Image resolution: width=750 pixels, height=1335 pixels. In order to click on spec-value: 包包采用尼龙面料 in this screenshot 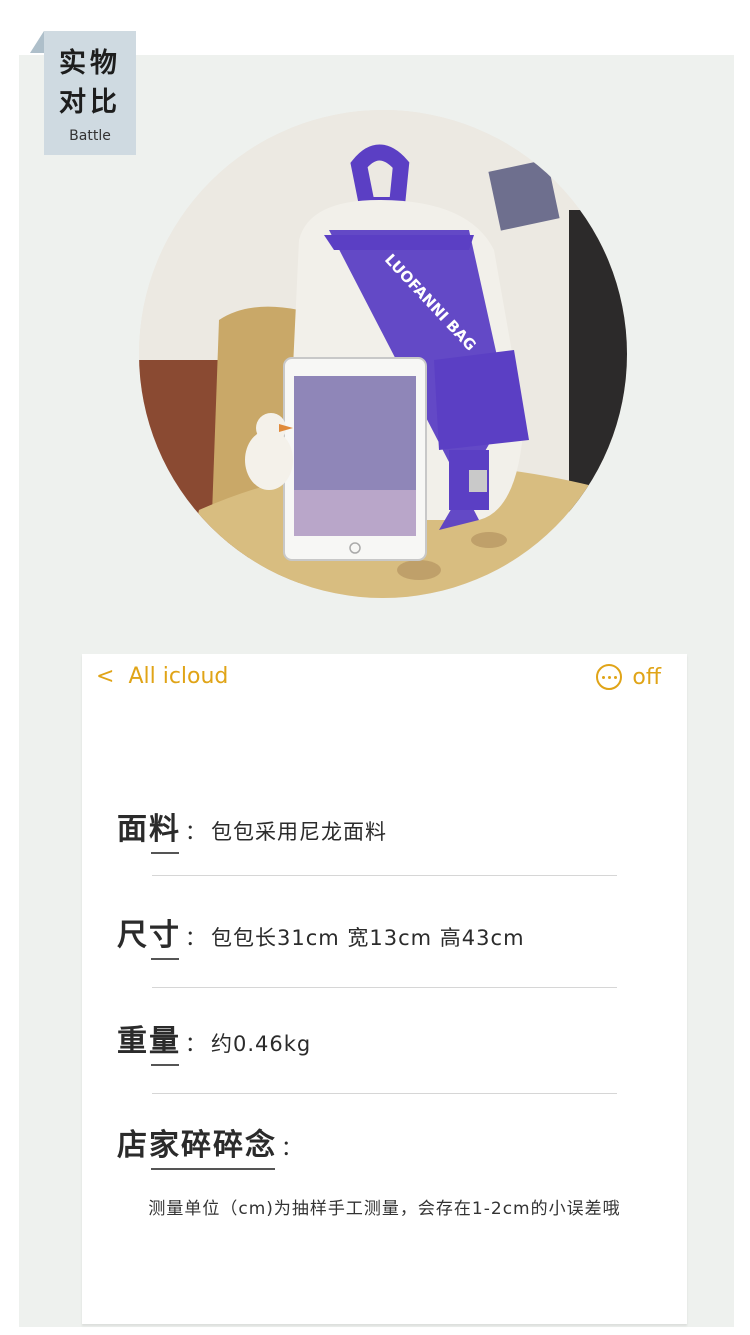, I will do `click(299, 832)`.